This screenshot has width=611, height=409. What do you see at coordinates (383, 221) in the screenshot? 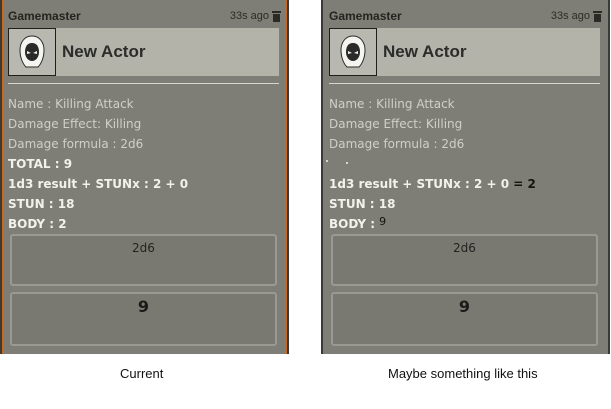
I see `detail-body-value: 9` at bounding box center [383, 221].